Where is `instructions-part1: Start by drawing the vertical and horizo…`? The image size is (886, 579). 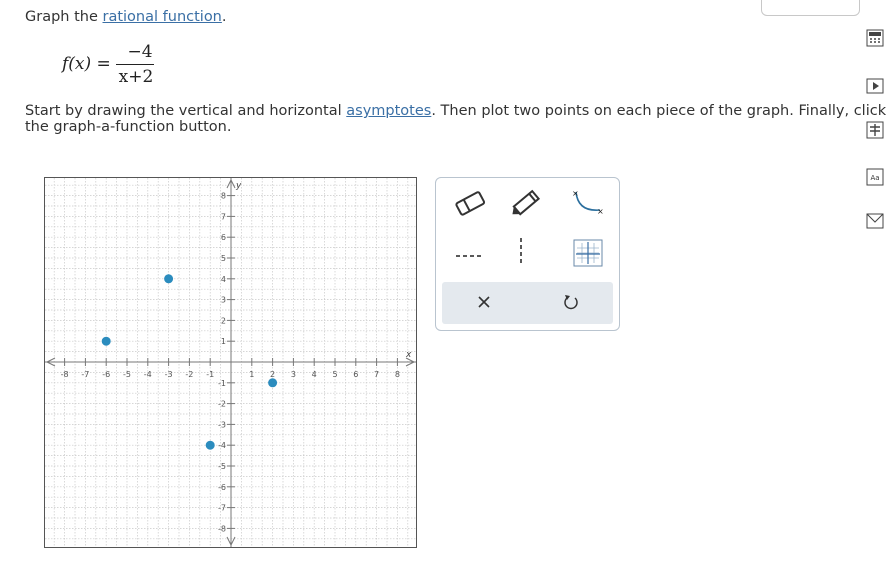
instructions-part1: Start by drawing the vertical and horizo… is located at coordinates (186, 111).